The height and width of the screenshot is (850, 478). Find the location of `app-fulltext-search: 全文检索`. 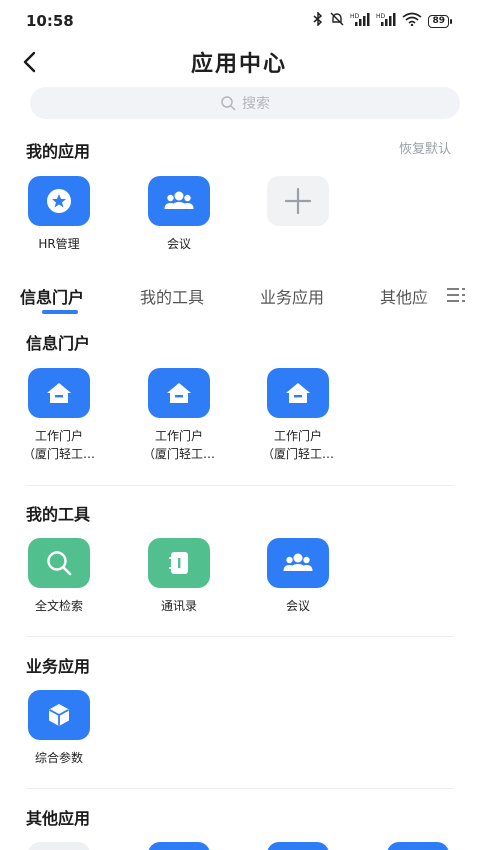

app-fulltext-search: 全文检索 is located at coordinates (59, 576).